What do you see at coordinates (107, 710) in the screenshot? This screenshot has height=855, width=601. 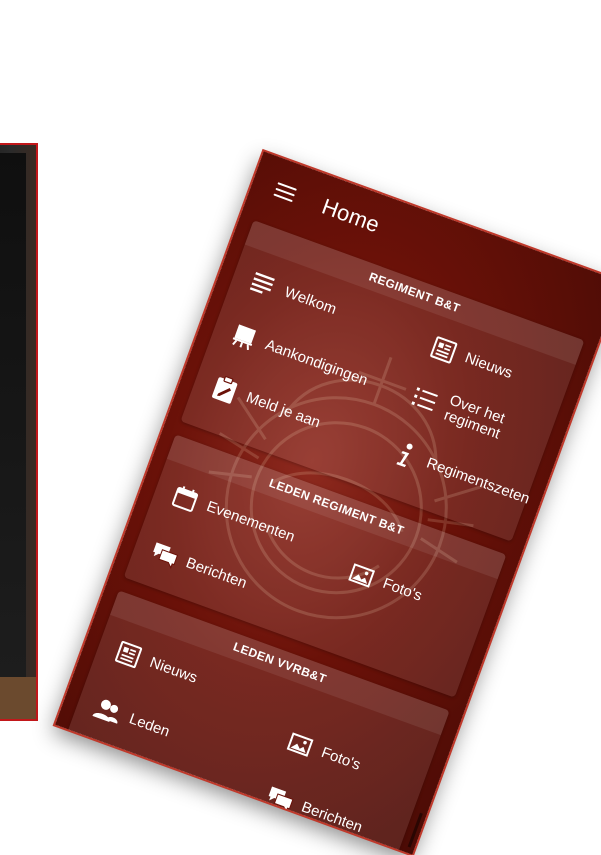 I see `people-icon` at bounding box center [107, 710].